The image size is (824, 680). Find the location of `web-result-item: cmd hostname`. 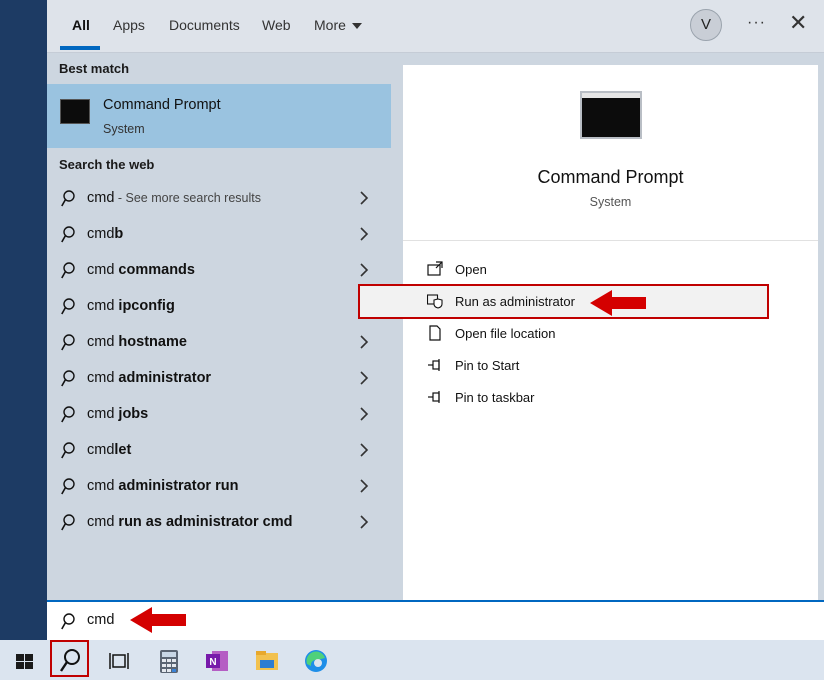

web-result-item: cmd hostname is located at coordinates (219, 343).